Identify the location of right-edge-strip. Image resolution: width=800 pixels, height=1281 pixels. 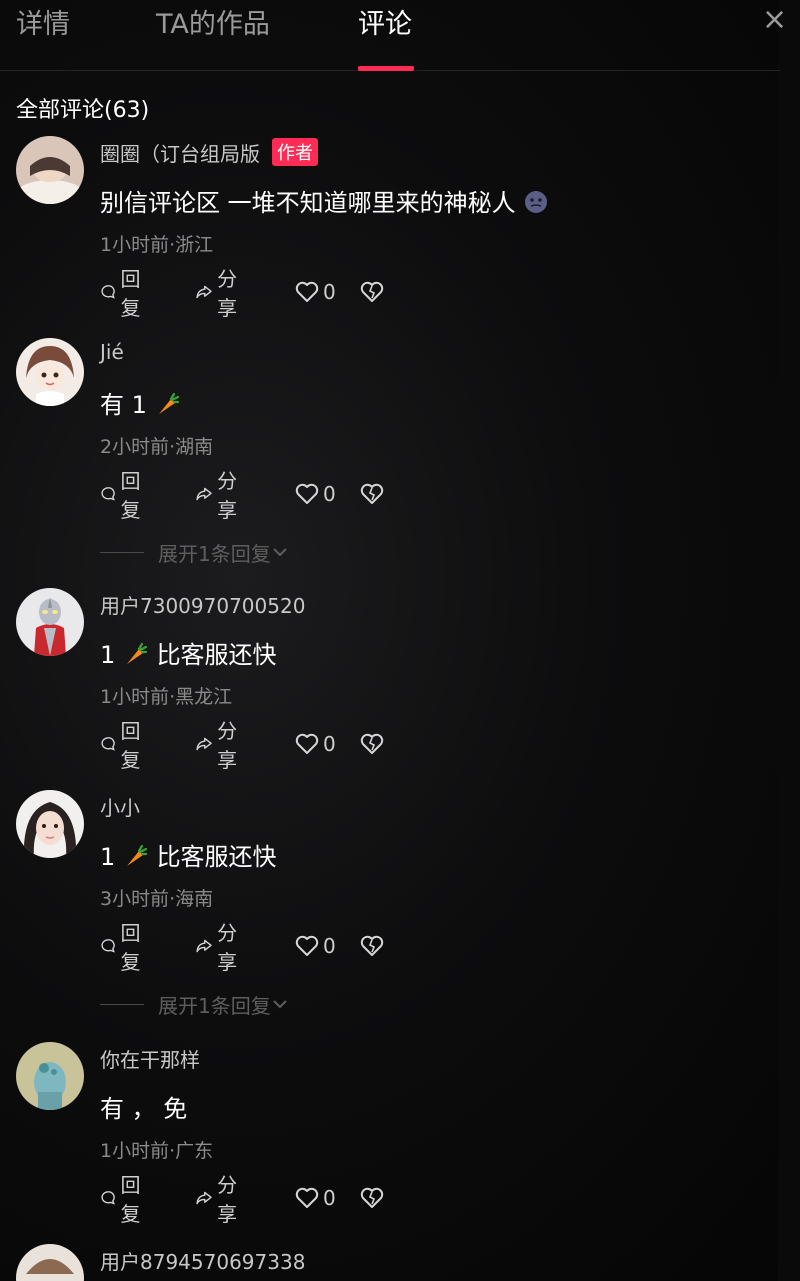
(789, 640).